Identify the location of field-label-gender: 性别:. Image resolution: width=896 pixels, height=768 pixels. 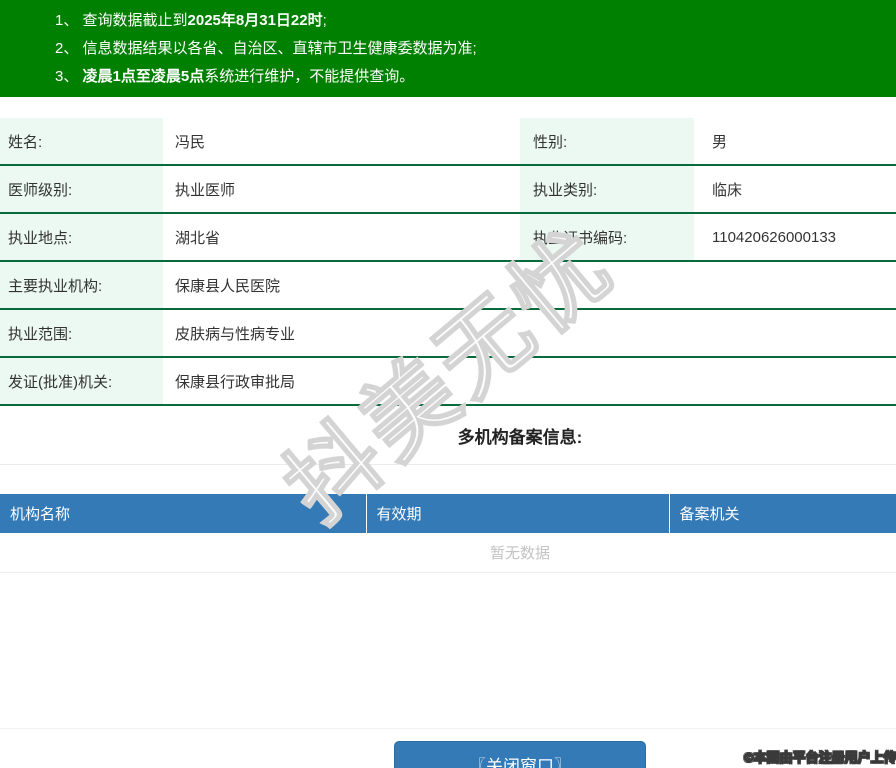
(607, 142).